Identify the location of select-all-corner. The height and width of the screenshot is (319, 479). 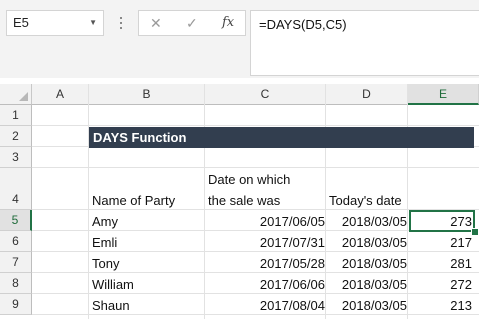
(16, 94).